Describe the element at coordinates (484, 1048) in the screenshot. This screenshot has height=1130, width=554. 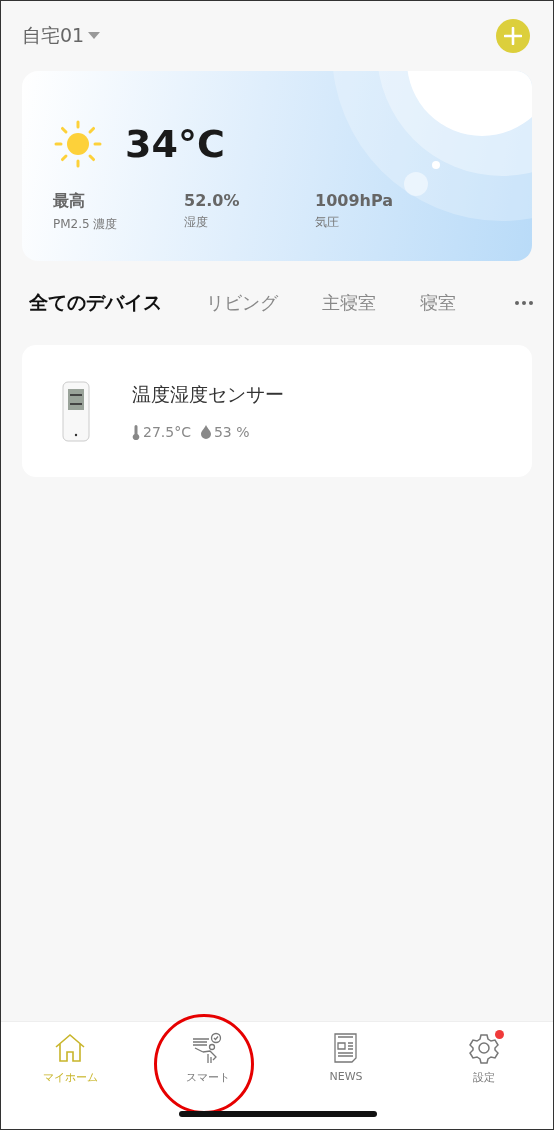
I see `gear-icon` at that location.